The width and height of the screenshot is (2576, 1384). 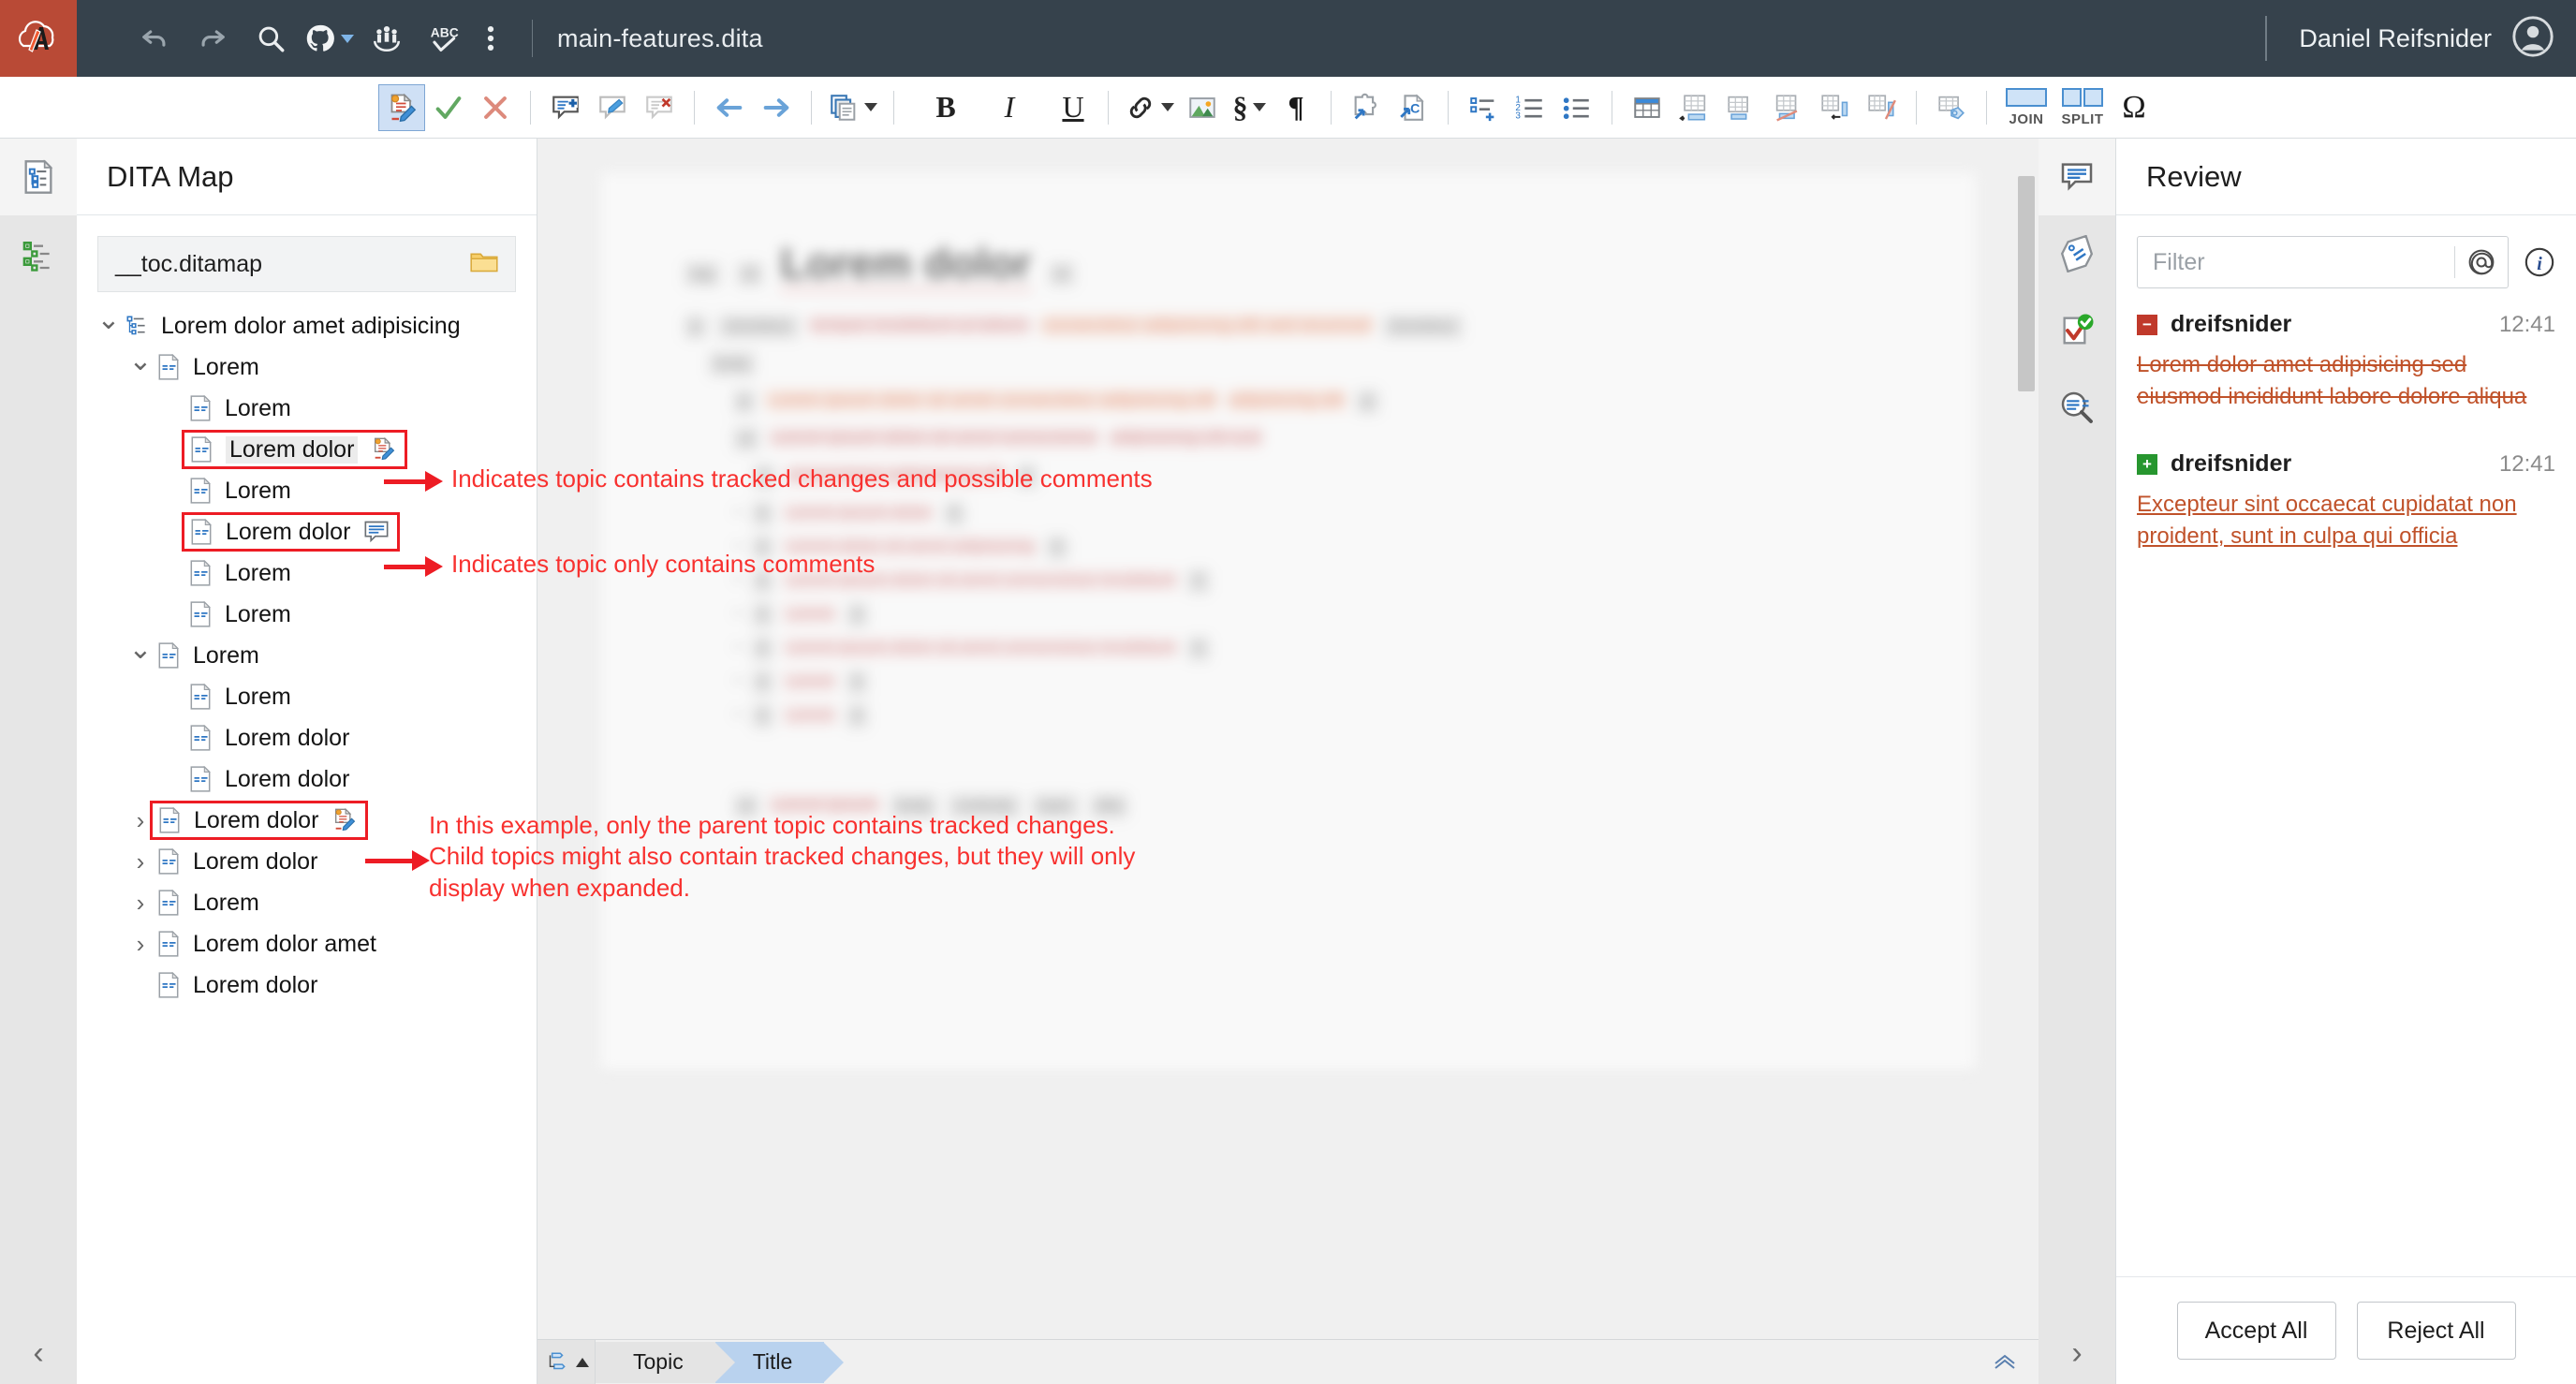 What do you see at coordinates (665, 1362) in the screenshot?
I see `breadcrumb-item: Topic` at bounding box center [665, 1362].